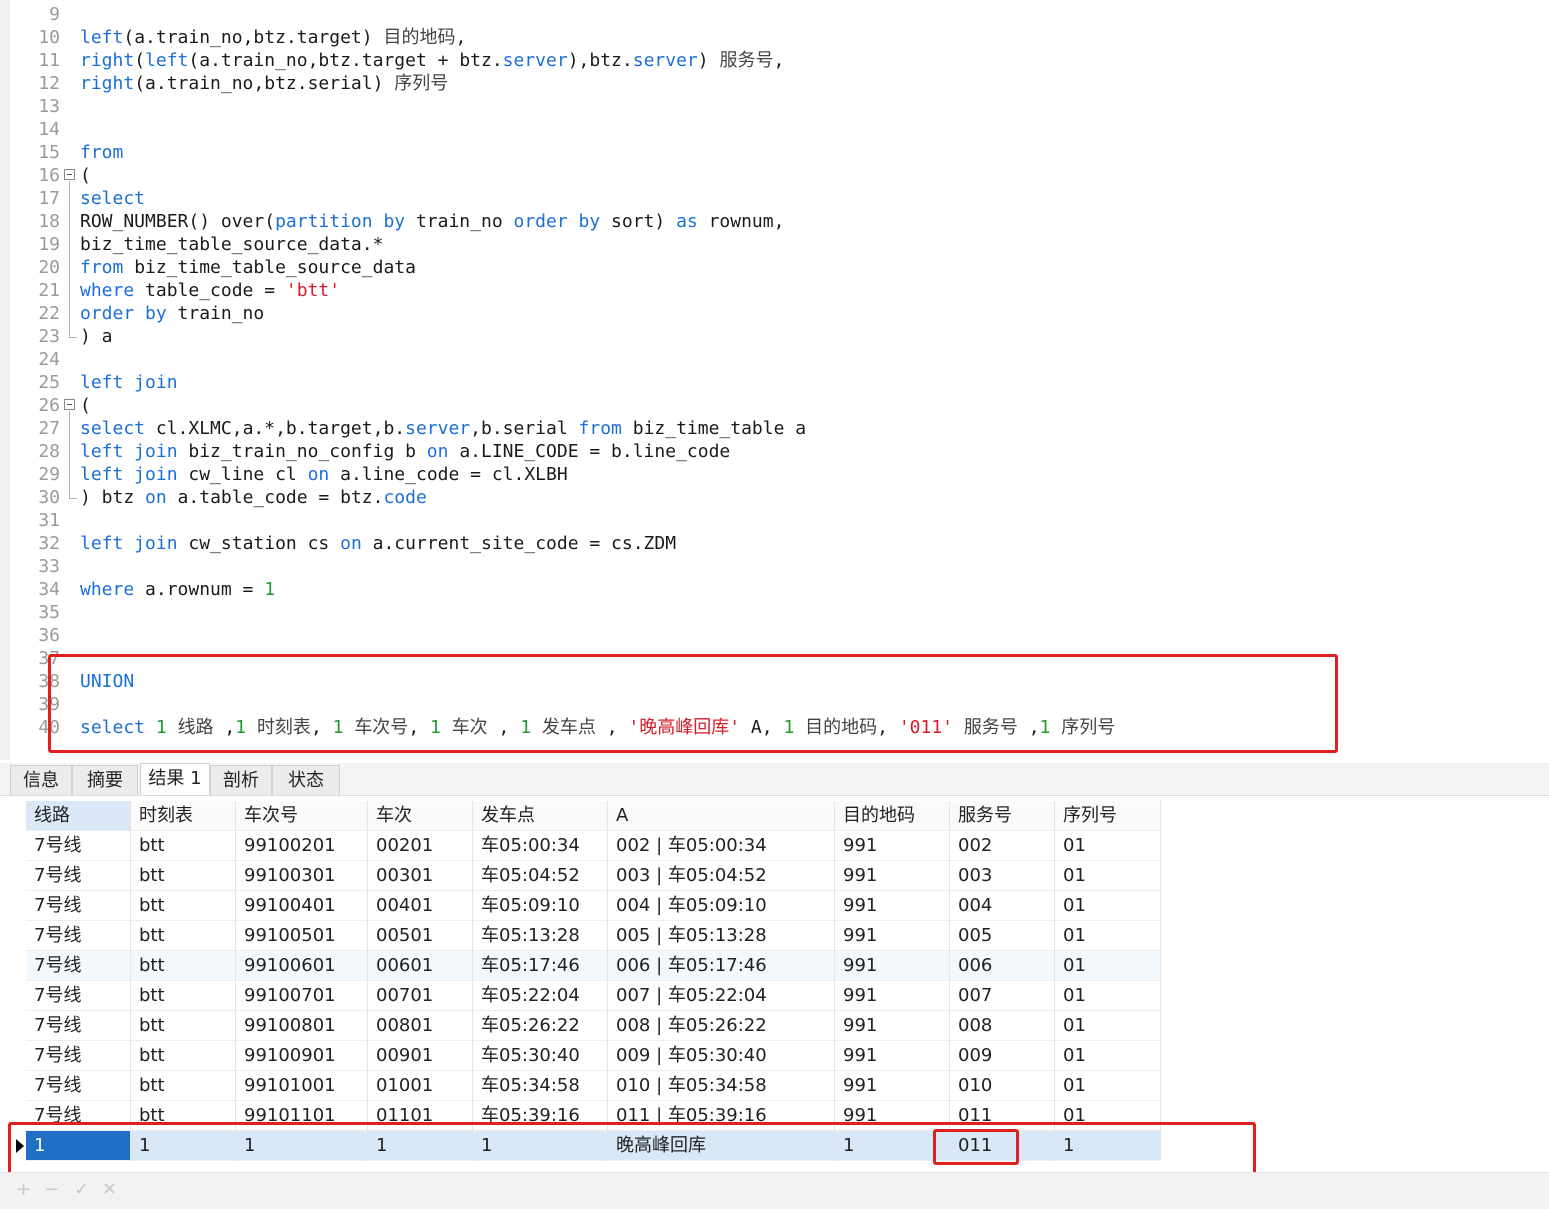 This screenshot has height=1209, width=1549. I want to click on apply-icon: ✓, so click(81, 1189).